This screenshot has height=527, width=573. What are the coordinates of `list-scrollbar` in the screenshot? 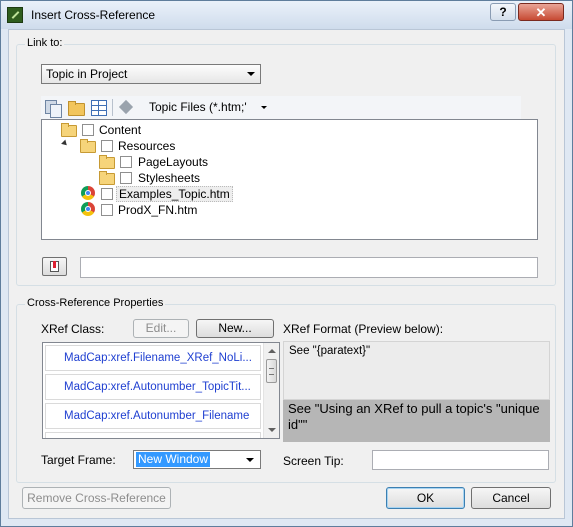 It's located at (271, 390).